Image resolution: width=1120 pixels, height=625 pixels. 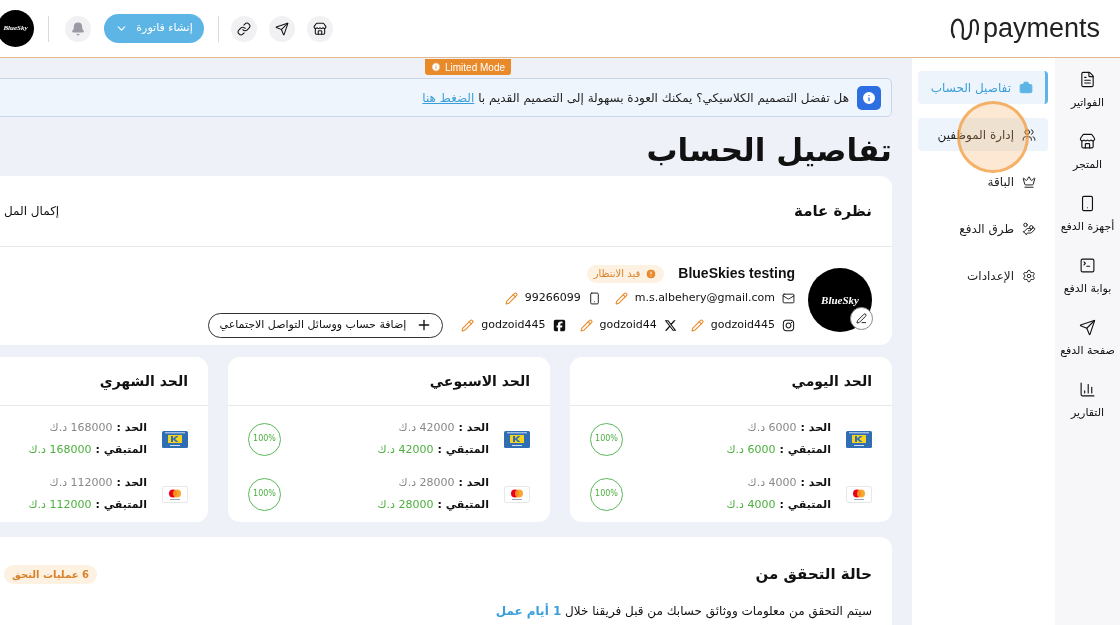 What do you see at coordinates (1087, 79) in the screenshot?
I see `document-icon` at bounding box center [1087, 79].